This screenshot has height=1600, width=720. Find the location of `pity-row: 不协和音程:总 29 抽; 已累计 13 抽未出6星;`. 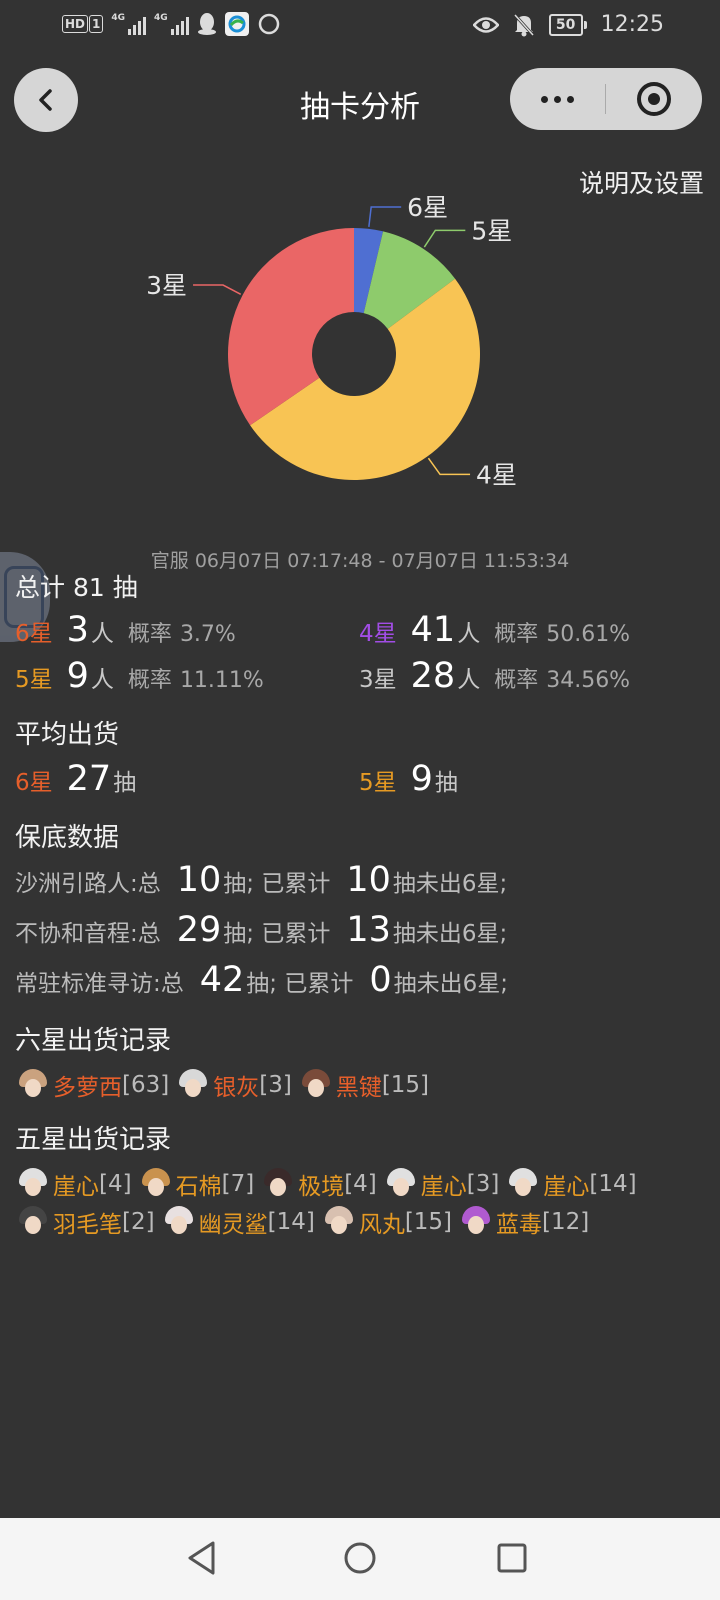

pity-row: 不协和音程:总 29 抽; 已累计 13 抽未出6星; is located at coordinates (360, 935).